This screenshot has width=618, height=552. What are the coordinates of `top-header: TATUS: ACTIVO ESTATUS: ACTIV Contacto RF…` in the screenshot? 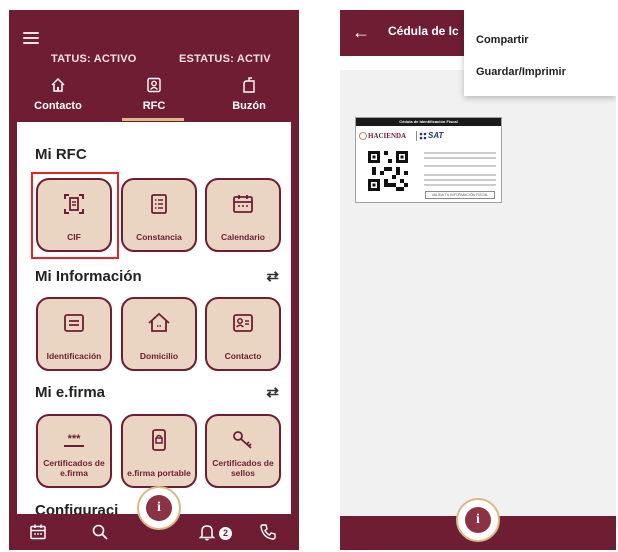 It's located at (154, 66).